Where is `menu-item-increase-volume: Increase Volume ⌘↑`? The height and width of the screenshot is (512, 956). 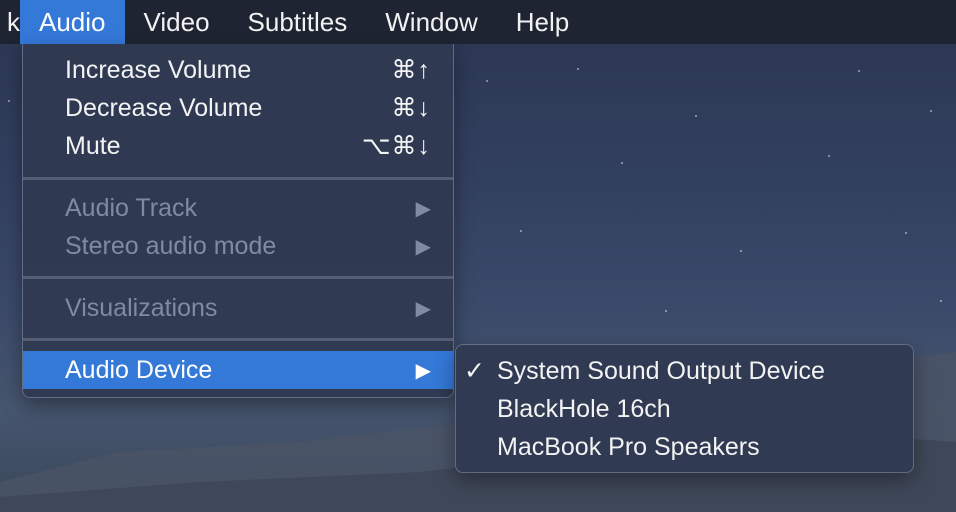
menu-item-increase-volume: Increase Volume ⌘↑ is located at coordinates (238, 70).